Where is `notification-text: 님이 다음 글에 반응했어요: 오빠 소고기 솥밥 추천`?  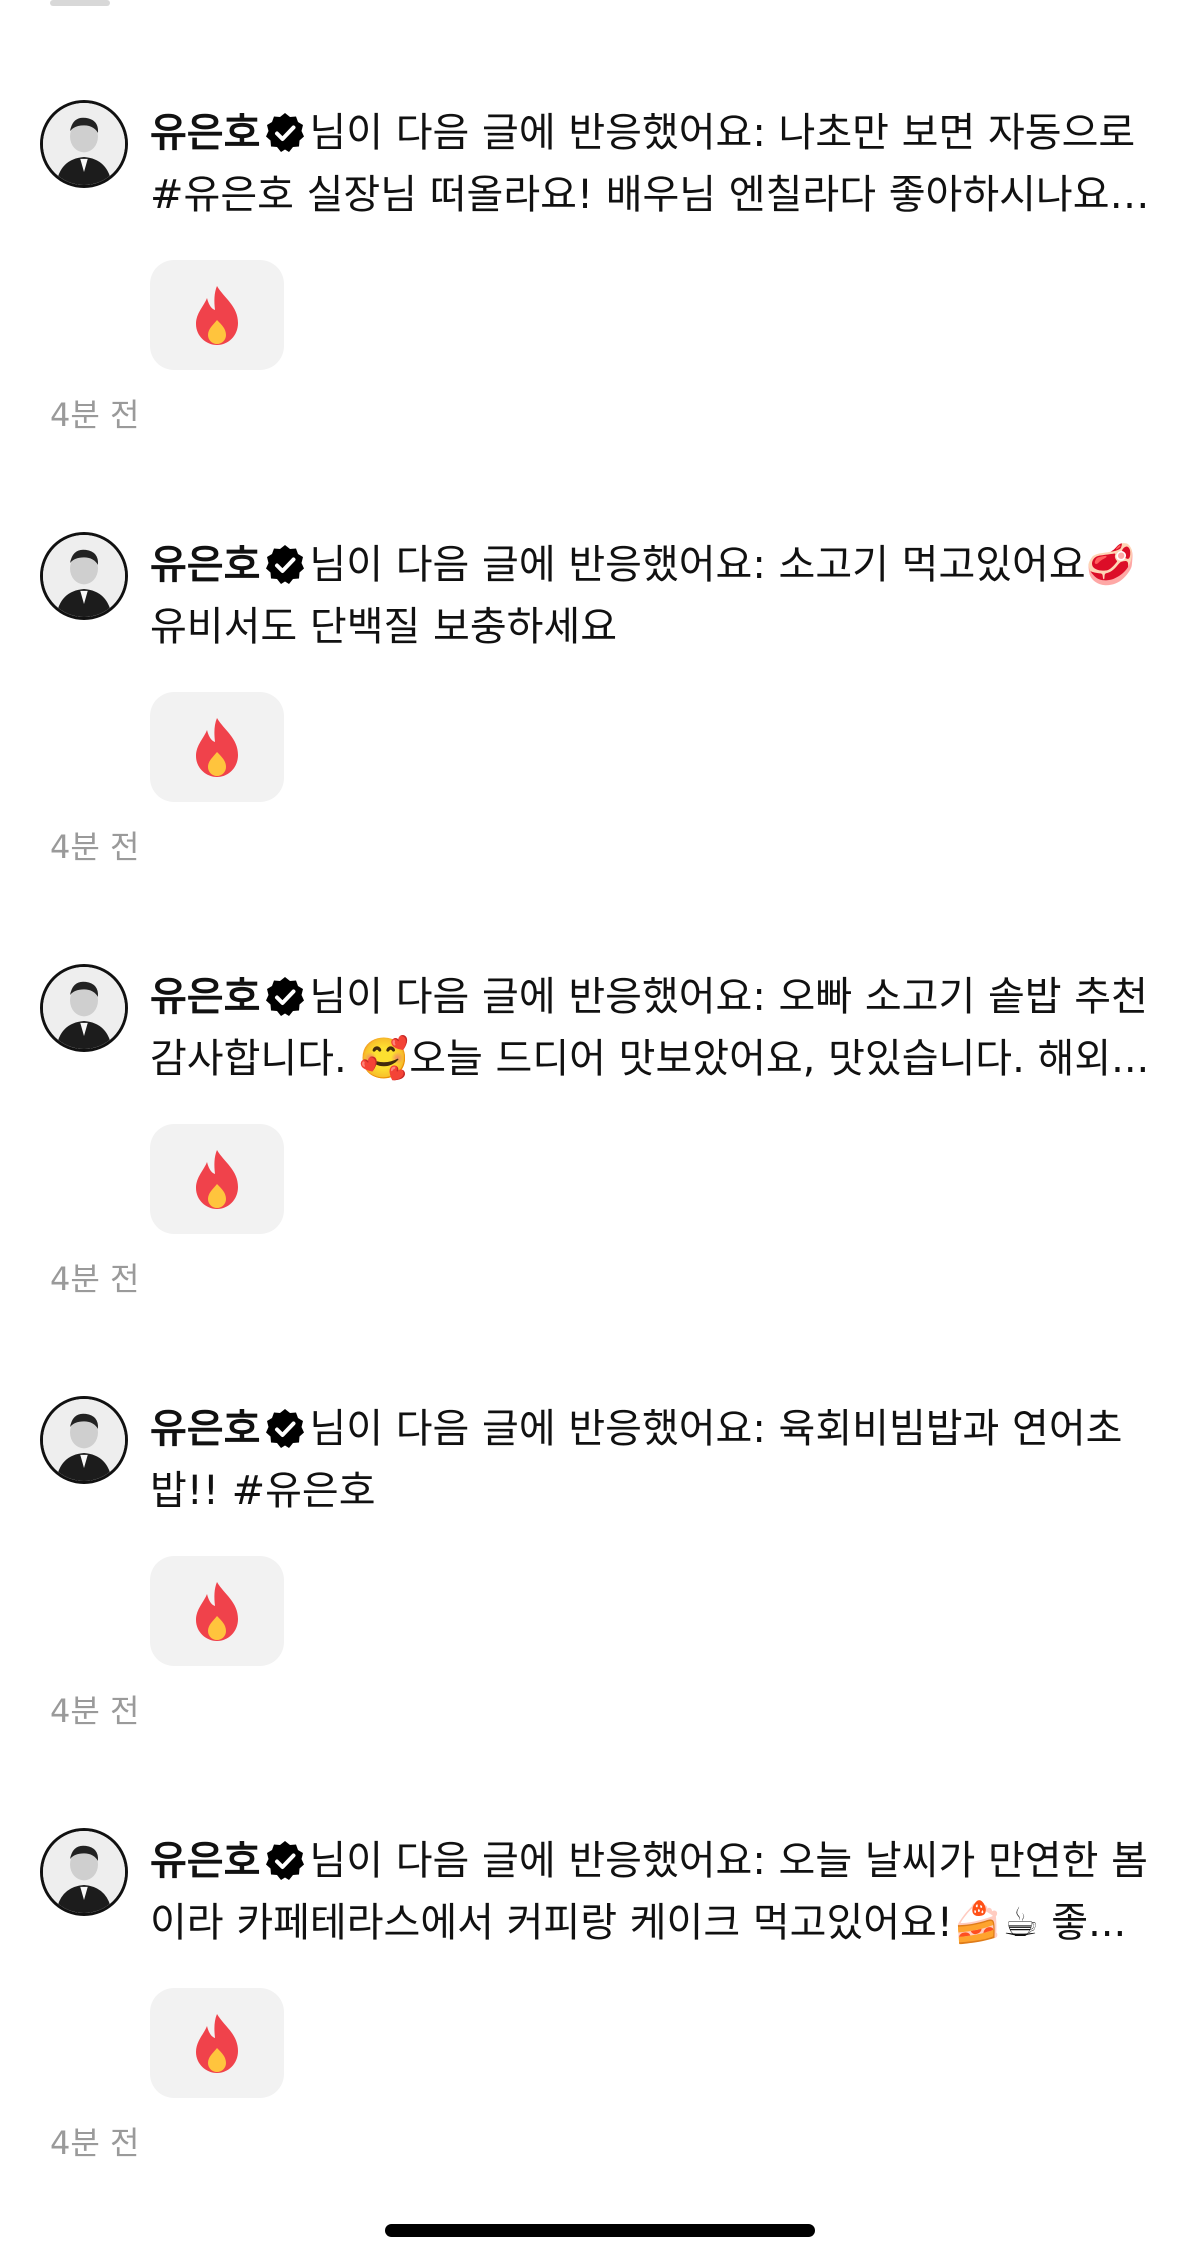 notification-text: 님이 다음 글에 반응했어요: 오빠 소고기 솥밥 추천 is located at coordinates (728, 997).